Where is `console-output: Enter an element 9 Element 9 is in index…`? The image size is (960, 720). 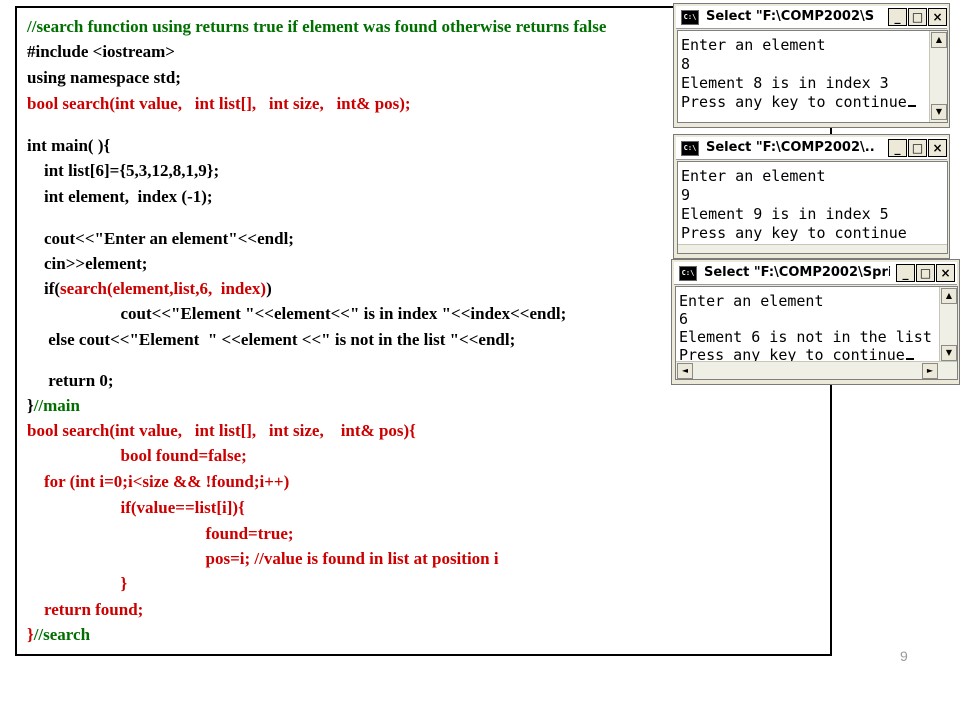 console-output: Enter an element 9 Element 9 is in index… is located at coordinates (812, 207).